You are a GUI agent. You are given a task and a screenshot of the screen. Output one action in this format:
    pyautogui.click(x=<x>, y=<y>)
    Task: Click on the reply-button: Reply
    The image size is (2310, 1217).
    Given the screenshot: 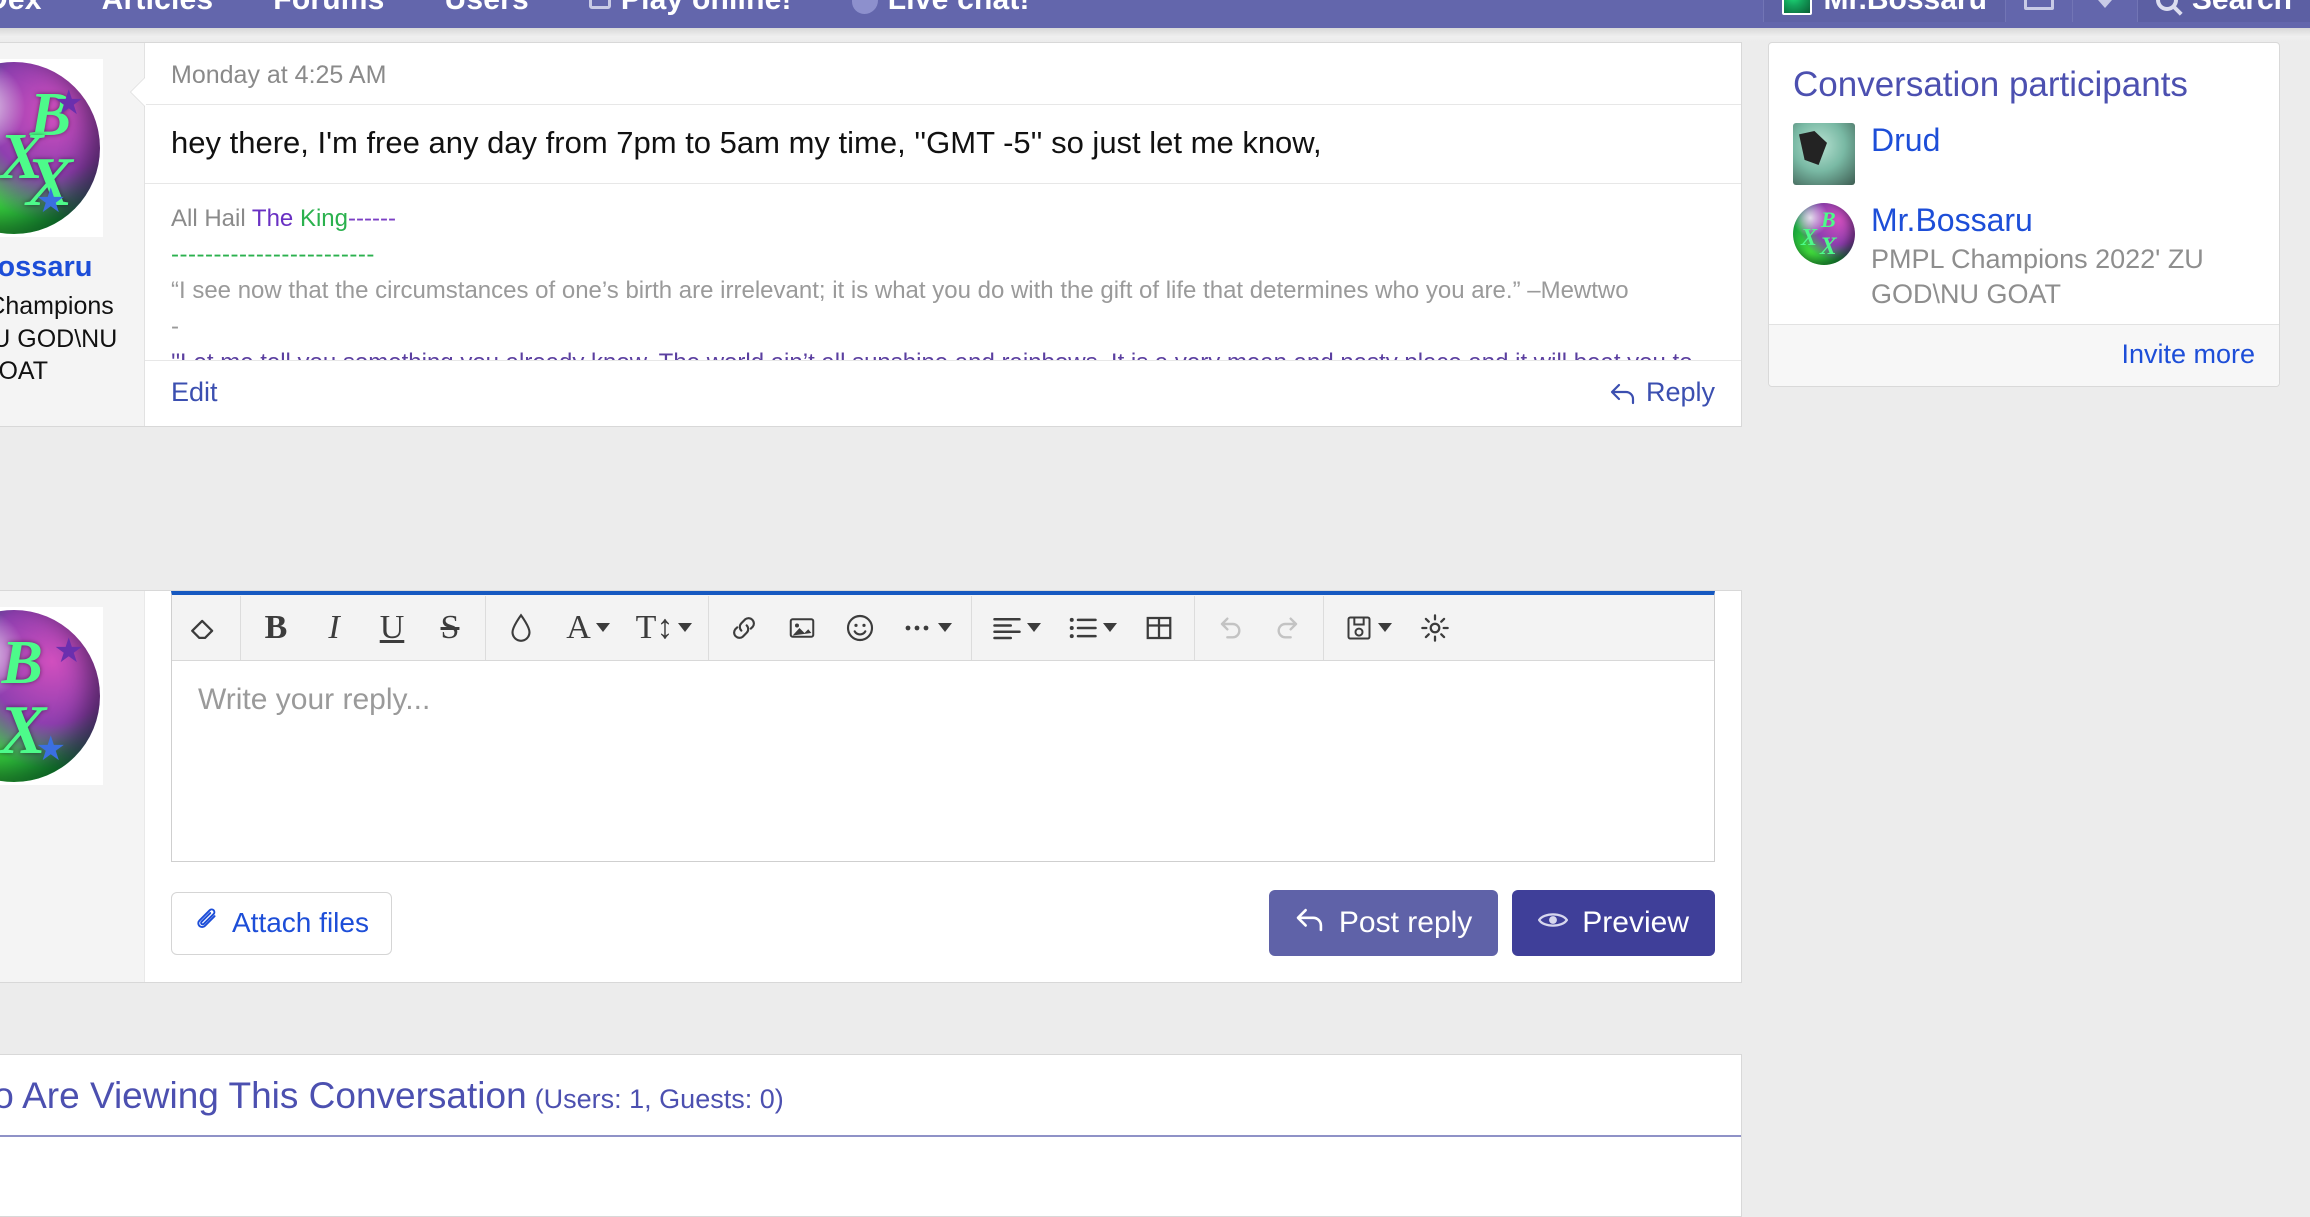 What is the action you would take?
    pyautogui.click(x=1662, y=392)
    